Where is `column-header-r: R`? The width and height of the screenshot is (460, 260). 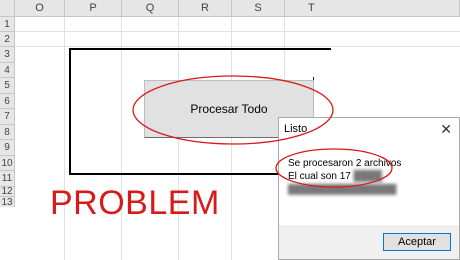 column-header-r: R is located at coordinates (205, 8).